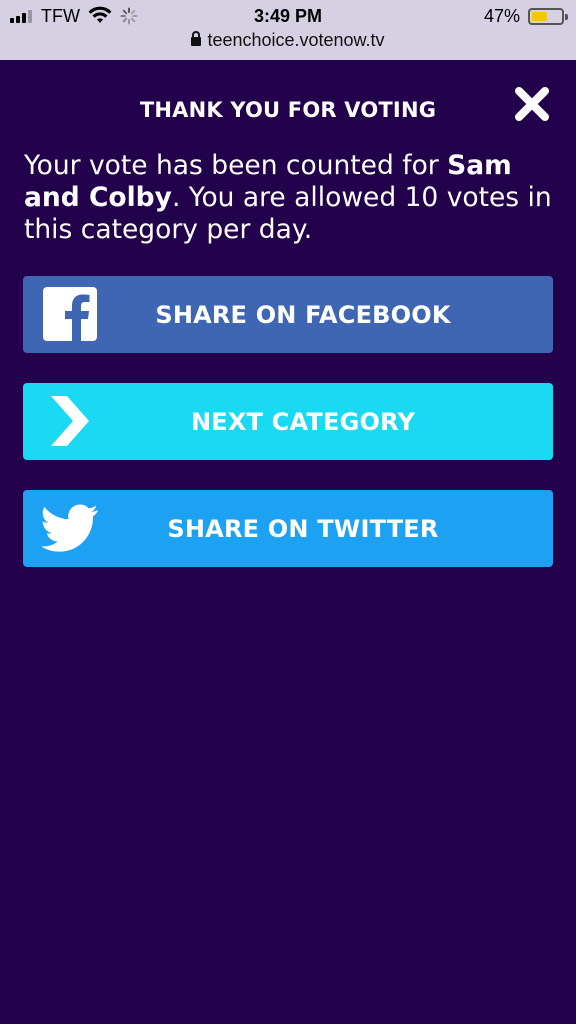 This screenshot has width=576, height=1024. I want to click on lock-icon, so click(196, 38).